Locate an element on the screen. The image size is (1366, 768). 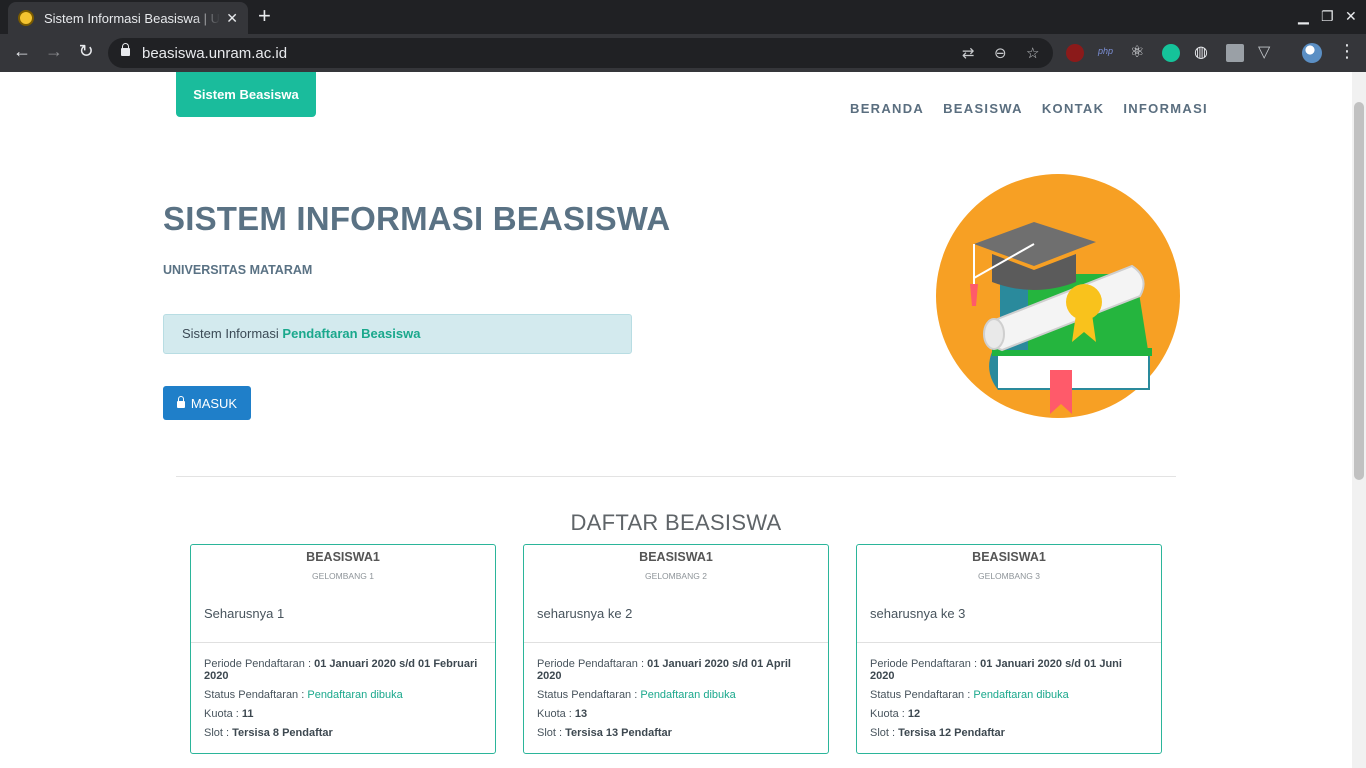
login-button: MASUK is located at coordinates (207, 403).